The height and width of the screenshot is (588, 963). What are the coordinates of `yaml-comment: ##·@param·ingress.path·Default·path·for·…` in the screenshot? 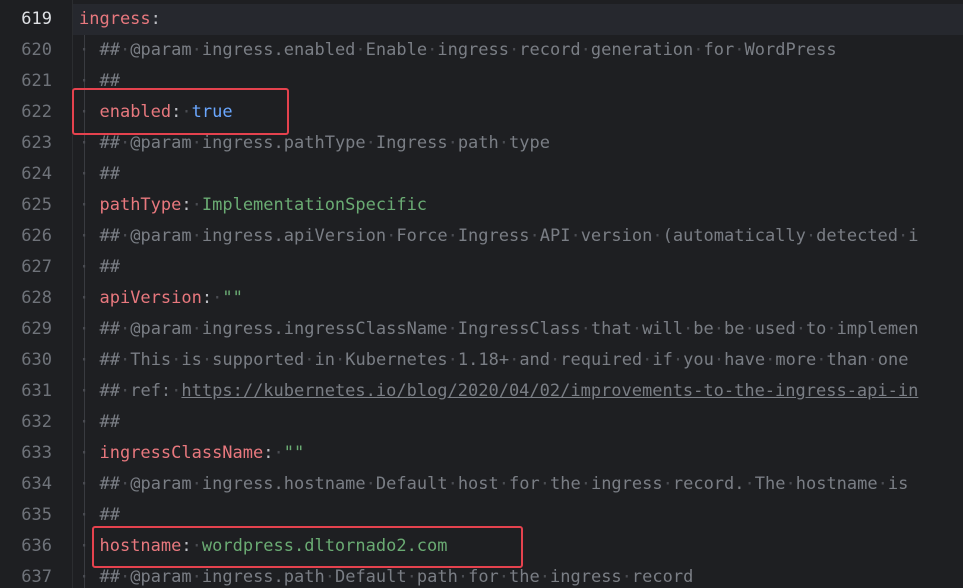 It's located at (396, 577).